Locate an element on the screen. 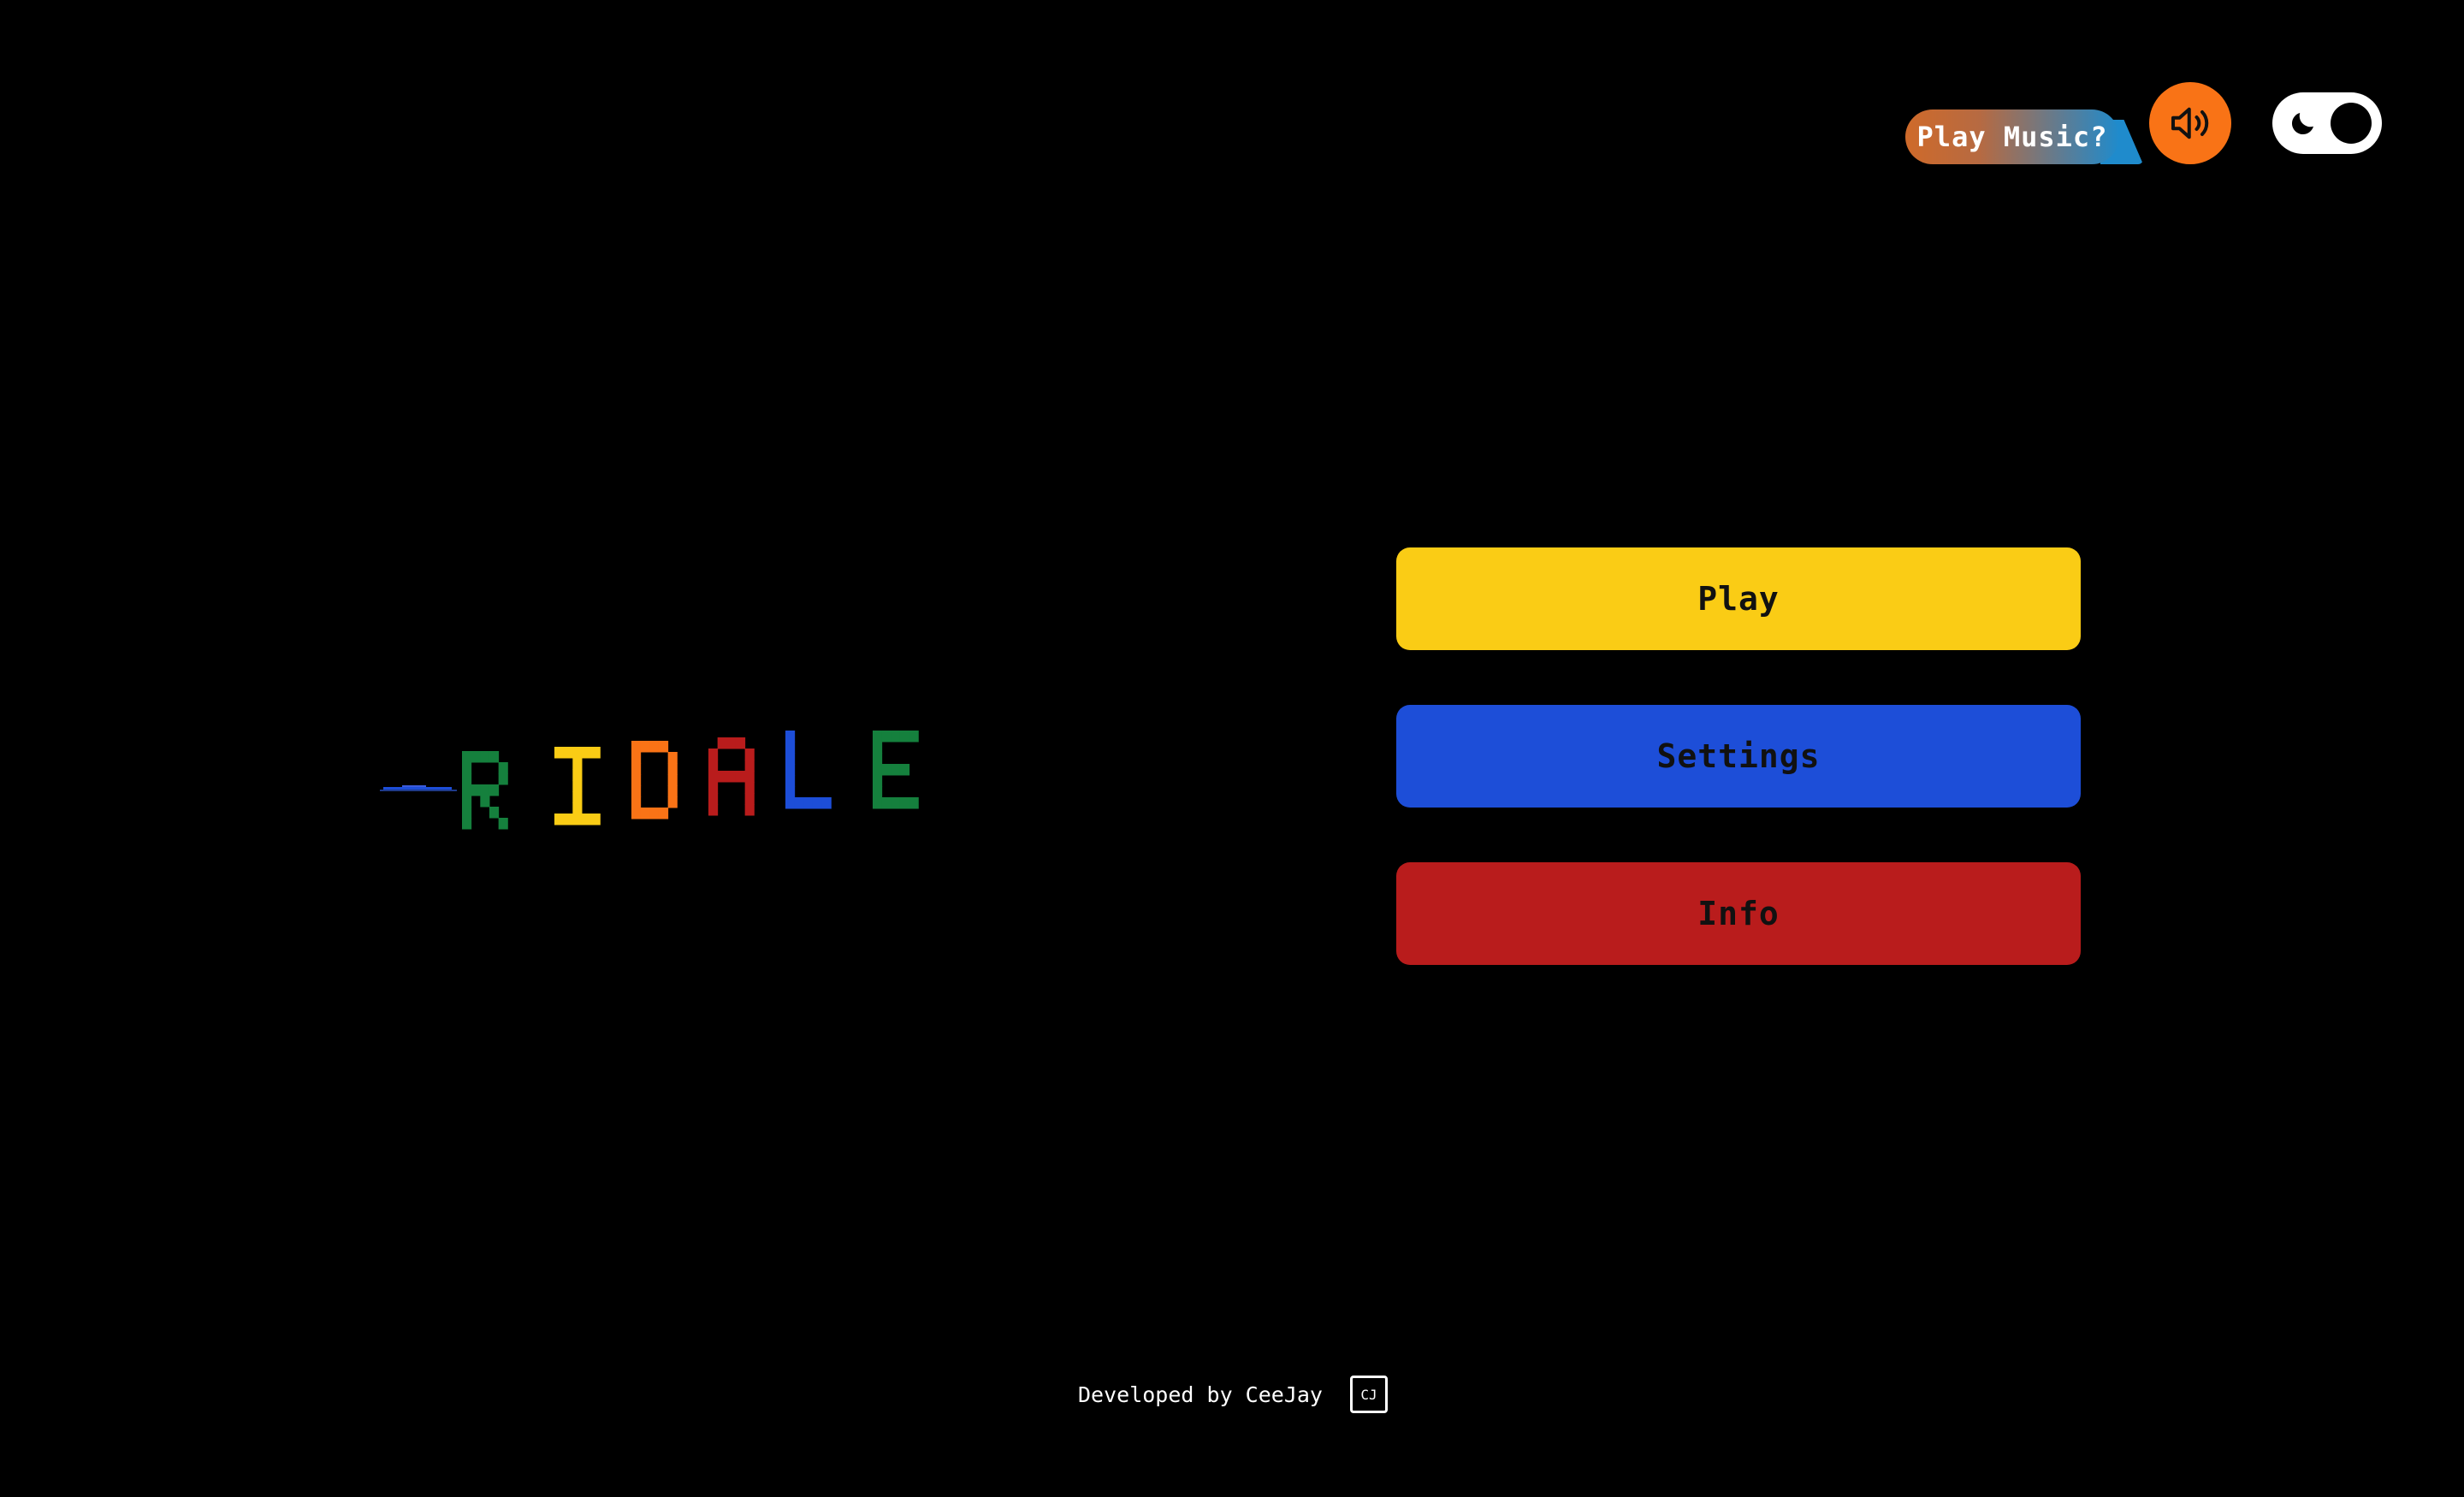  cj-logo-icon: CJ is located at coordinates (1368, 1395).